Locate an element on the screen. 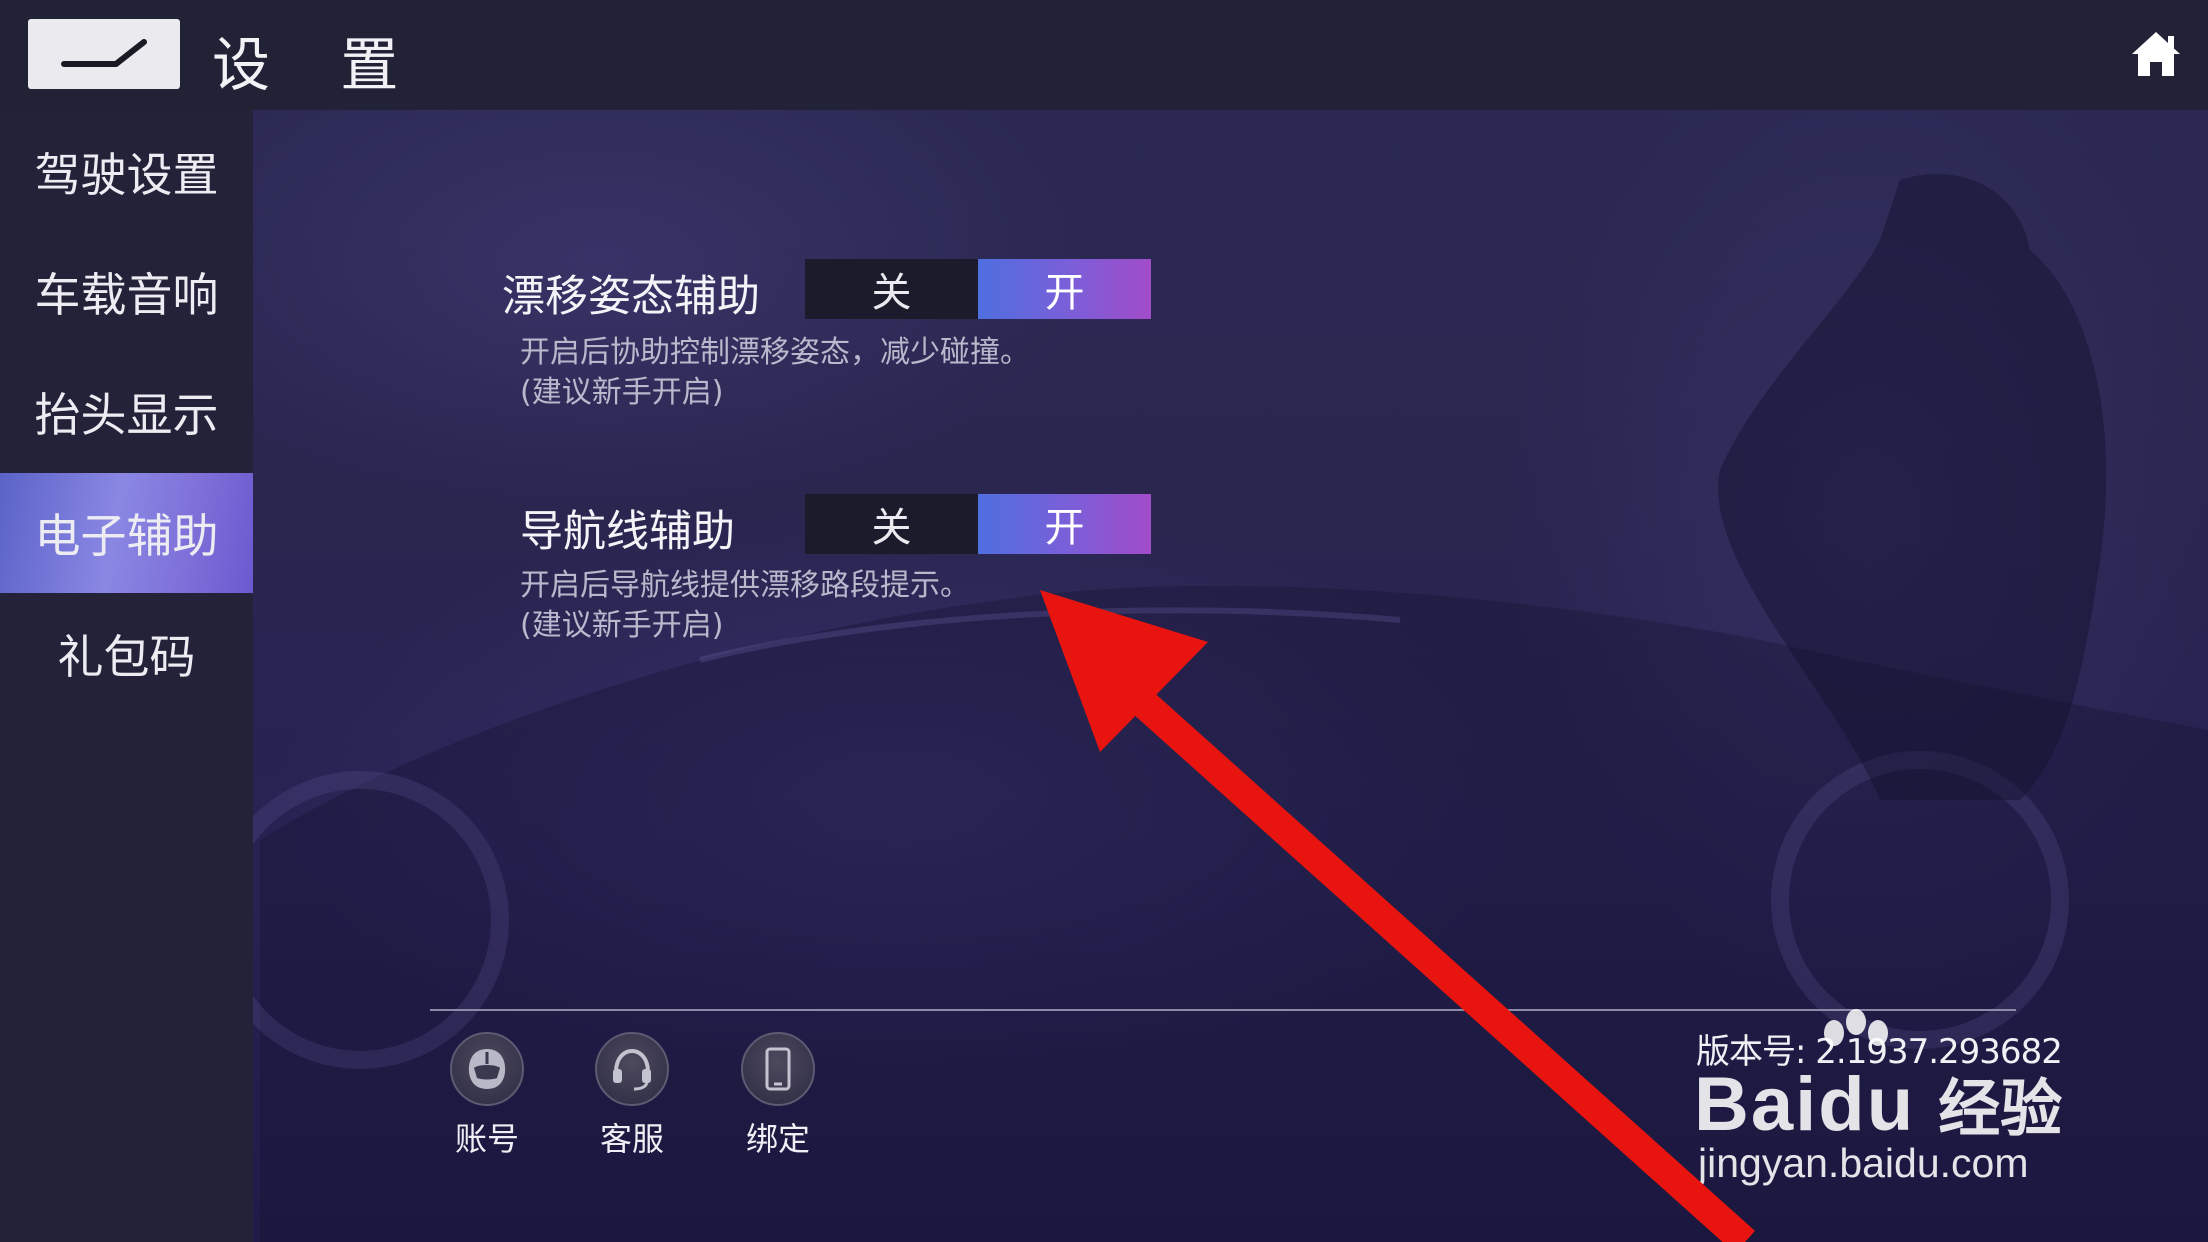  top-bar: 设 置 is located at coordinates (1104, 55).